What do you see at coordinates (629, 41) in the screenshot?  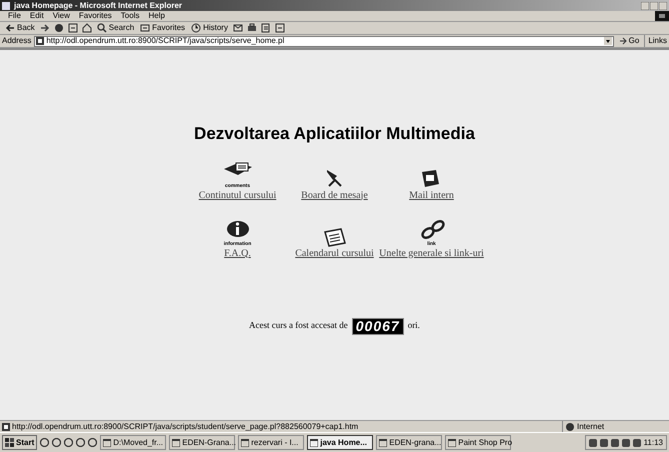 I see `go-button: Go` at bounding box center [629, 41].